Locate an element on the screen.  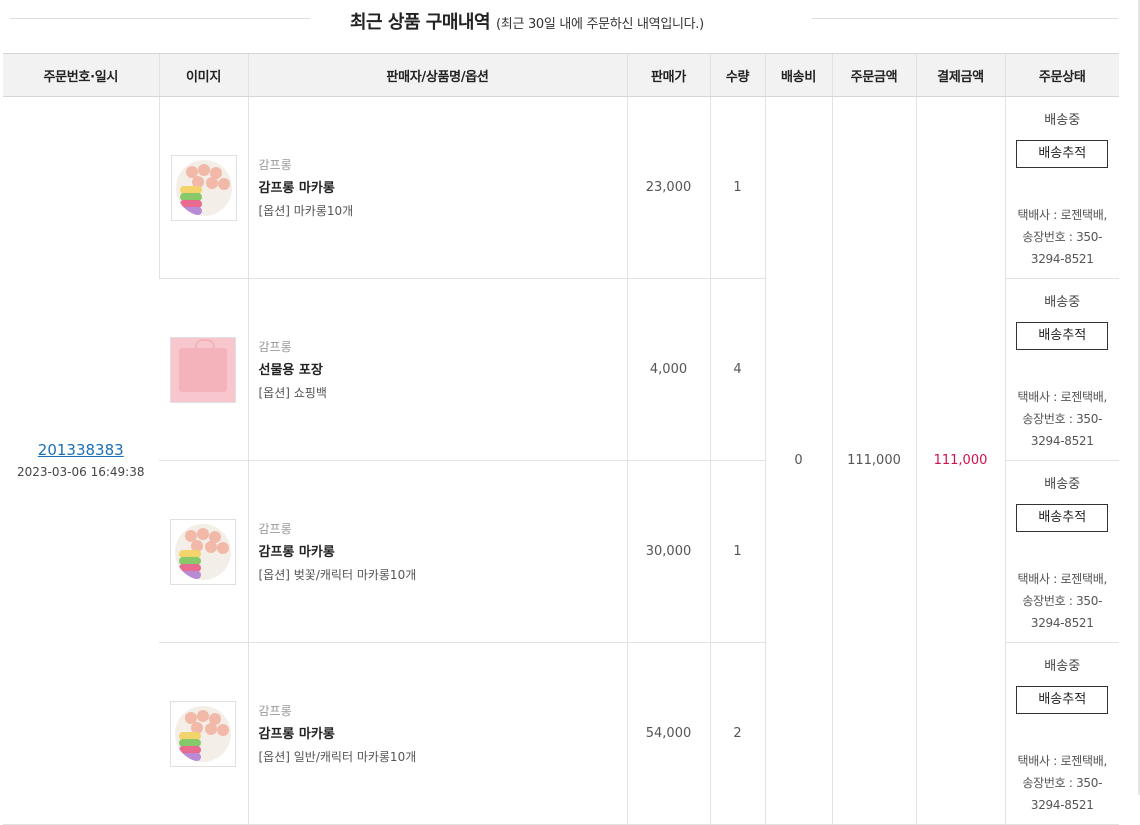
price-cell: 23,000 is located at coordinates (668, 187).